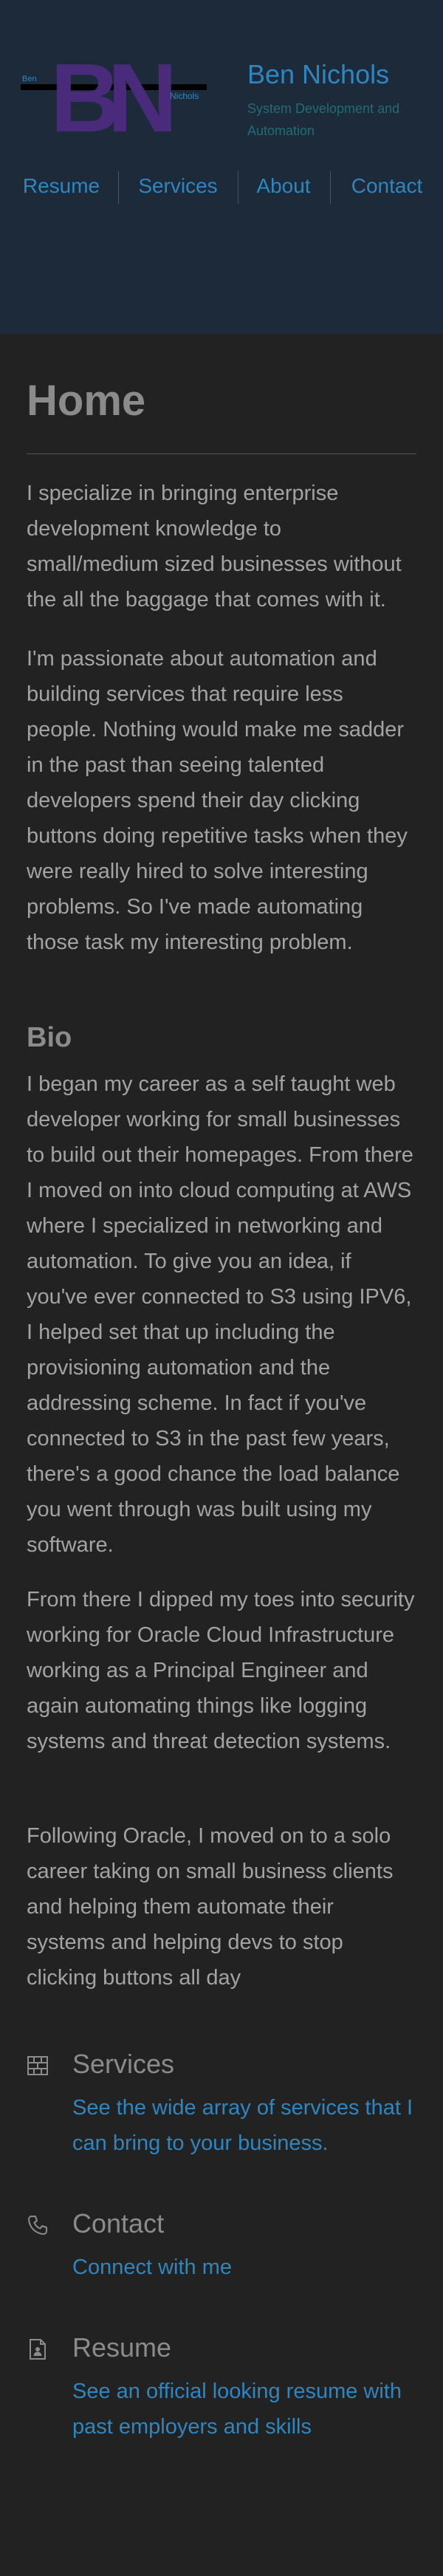 The image size is (443, 2576). I want to click on site-title: Ben Nichols, so click(318, 74).